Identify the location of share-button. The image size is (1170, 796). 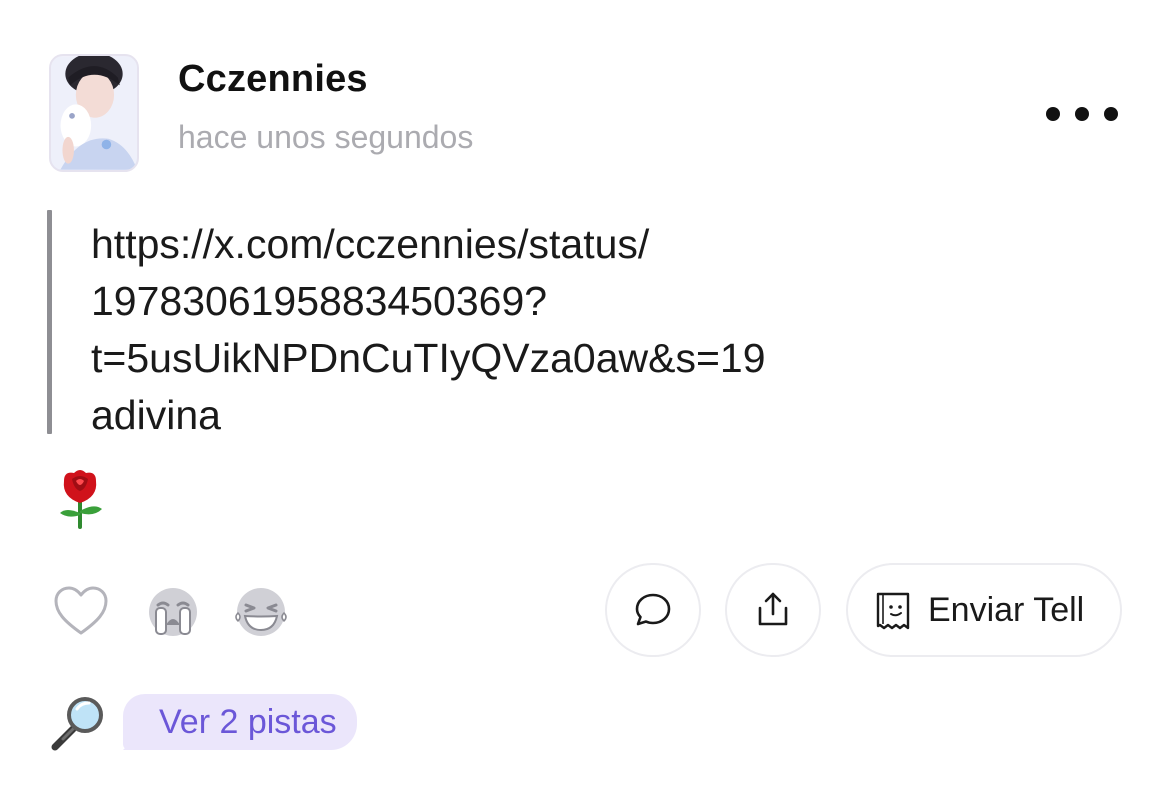
(773, 610).